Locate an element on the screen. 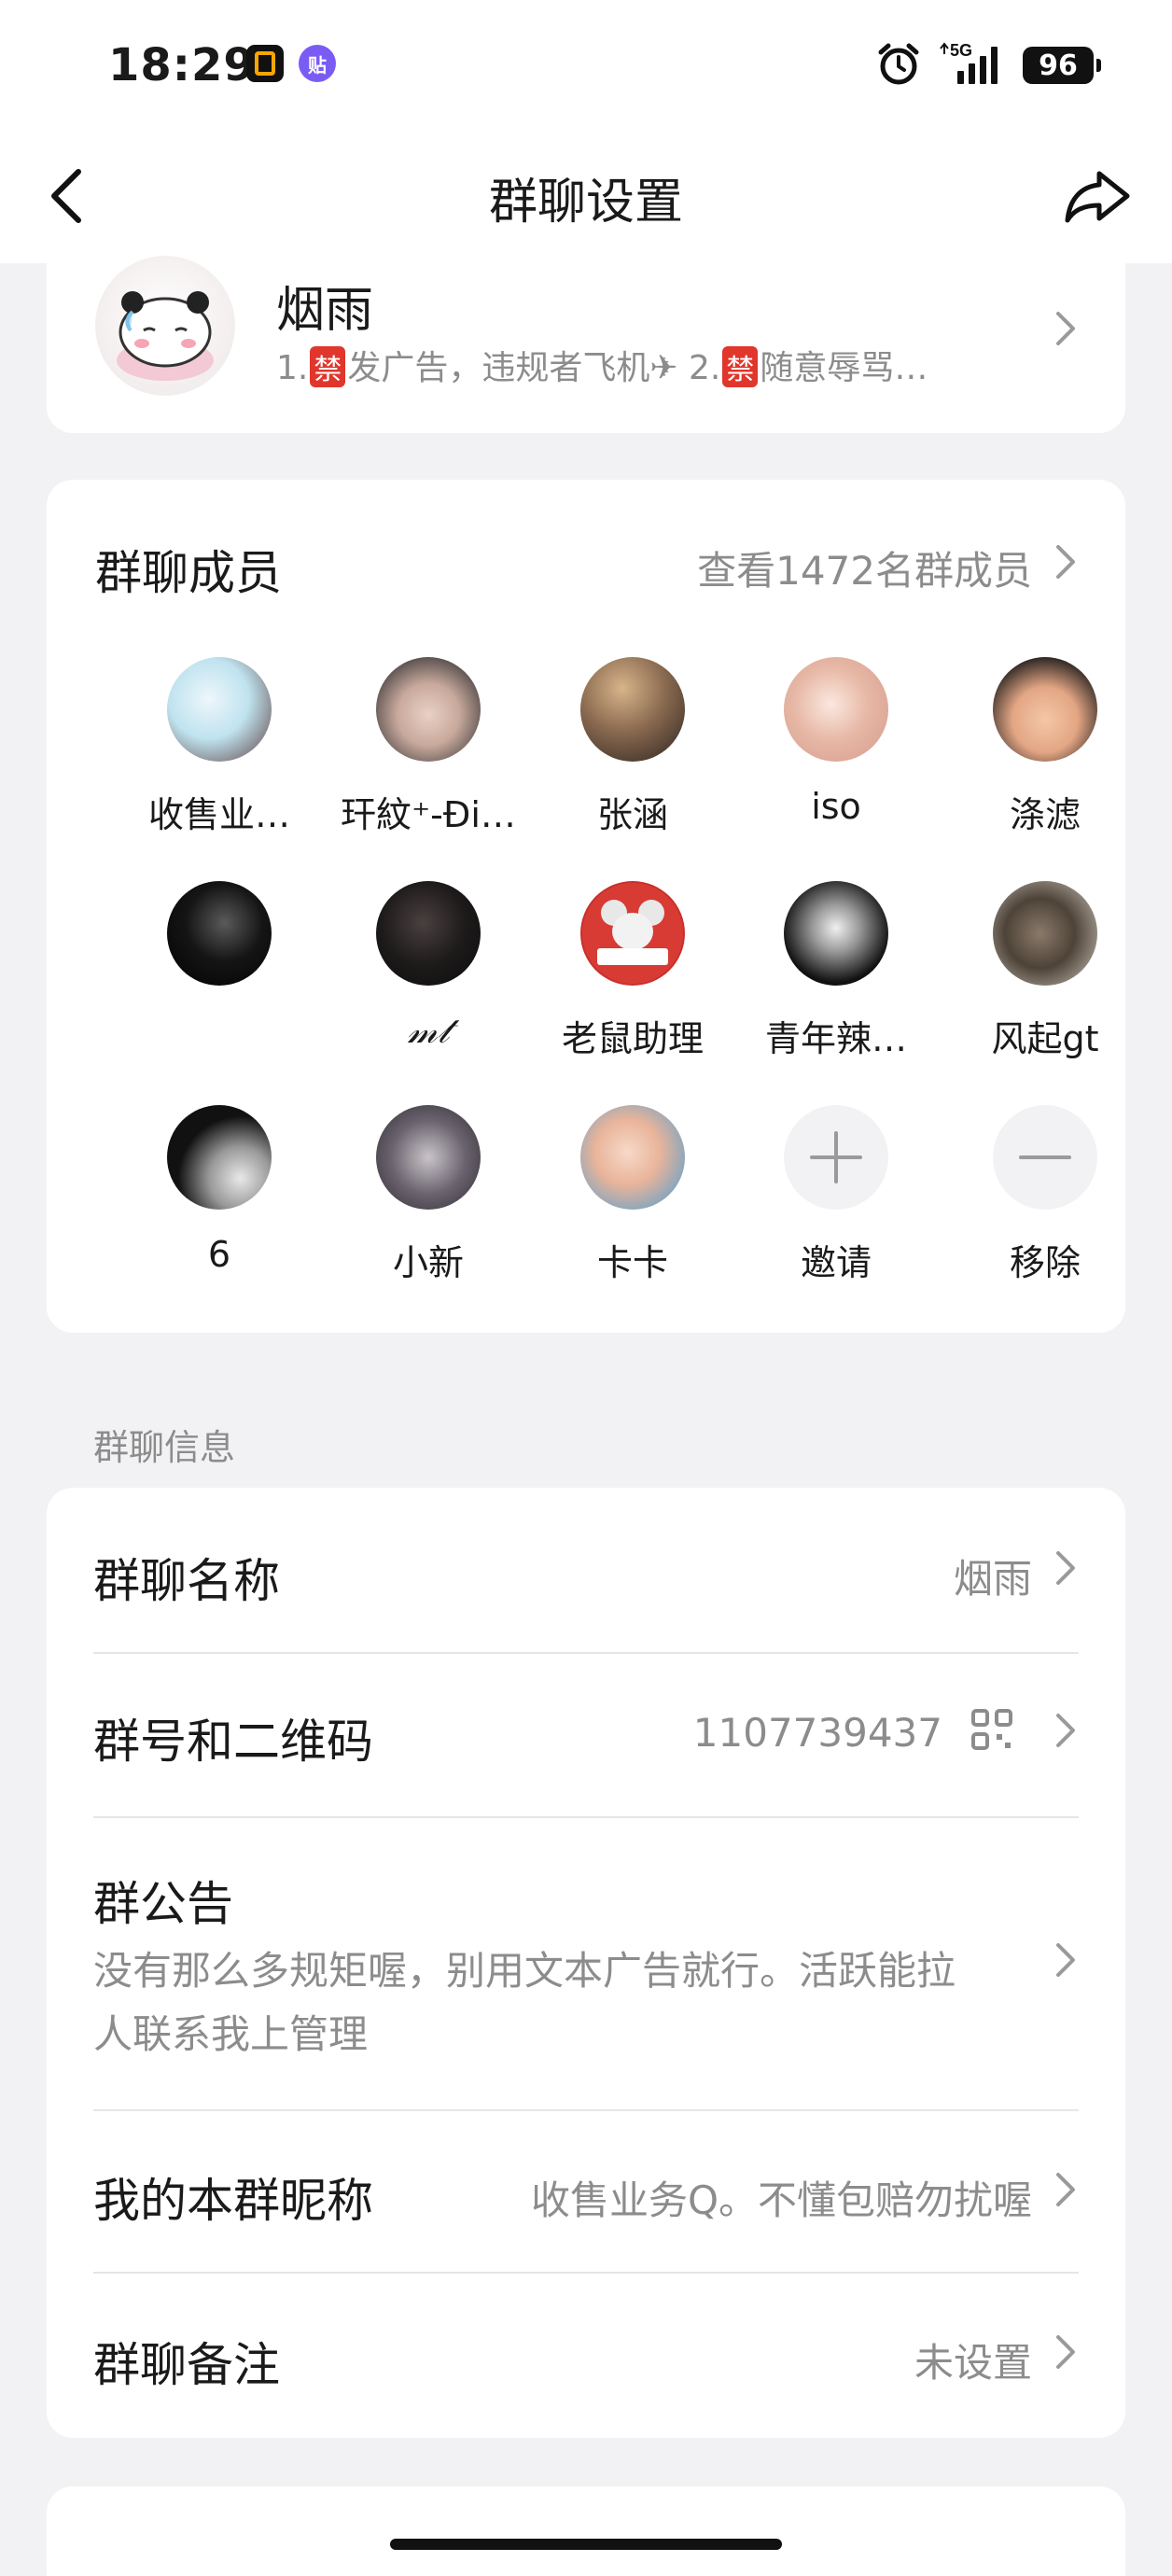 This screenshot has width=1172, height=2576. view-all-members-link: 查看1472名群成员 is located at coordinates (864, 567).